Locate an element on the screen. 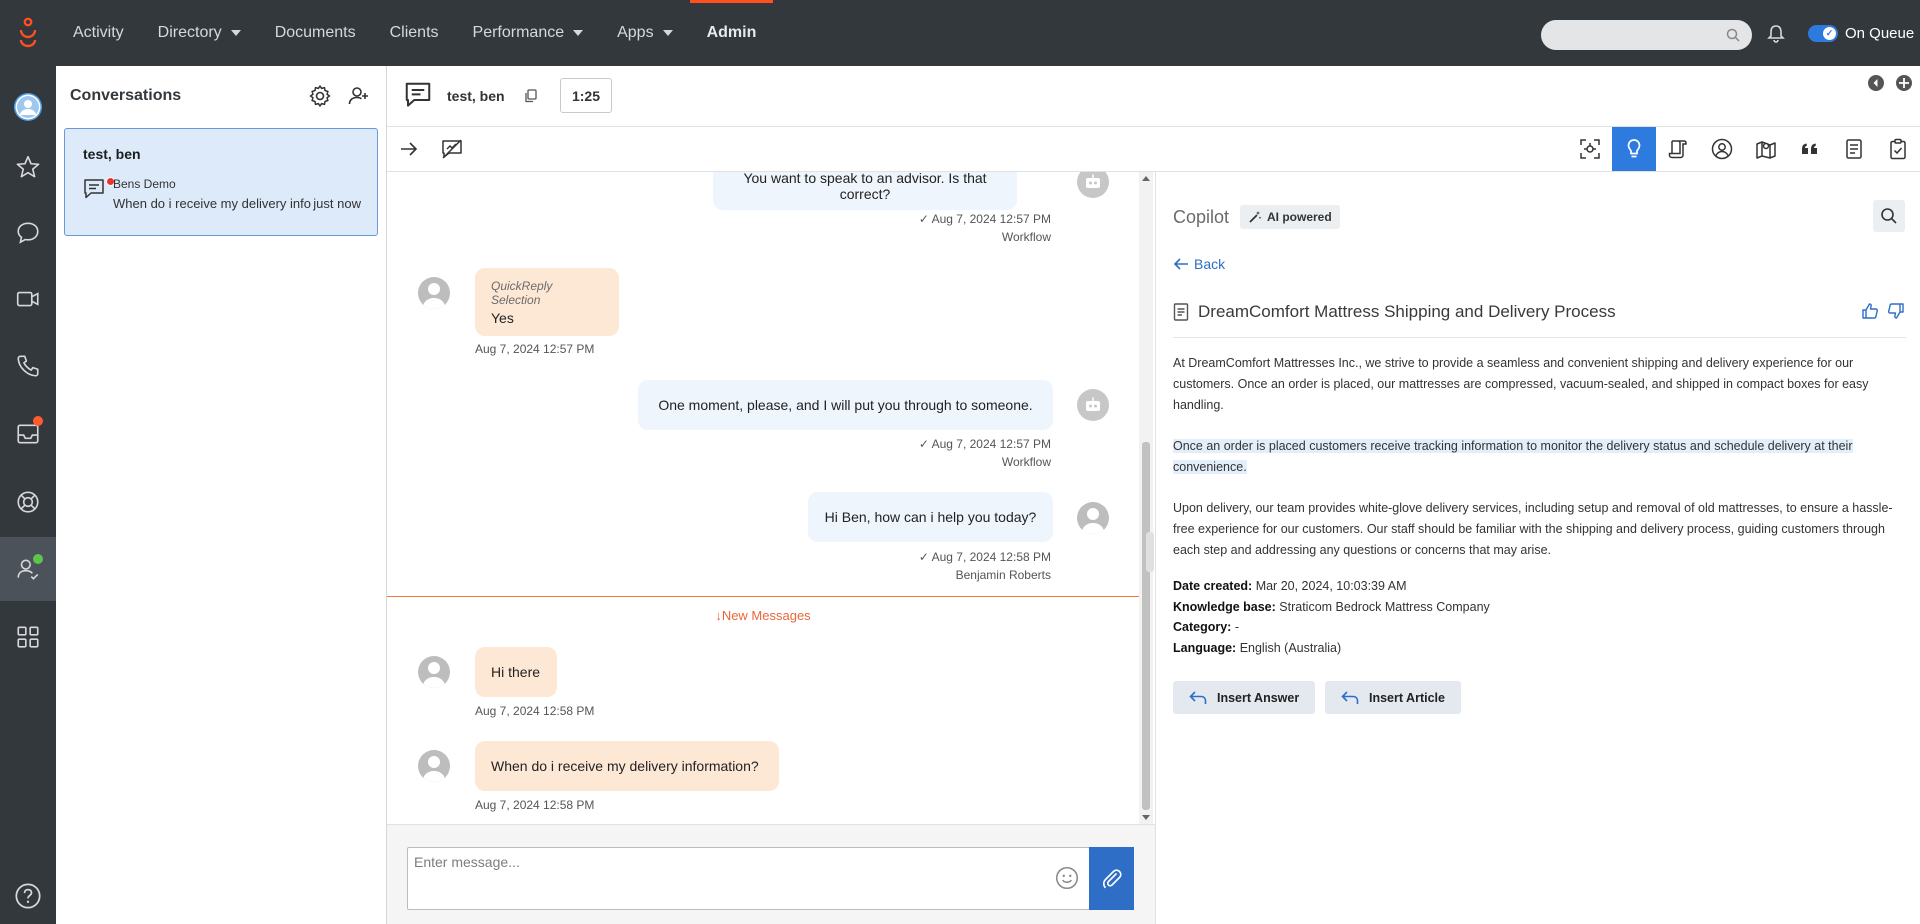  nav-label: Performance is located at coordinates (518, 32).